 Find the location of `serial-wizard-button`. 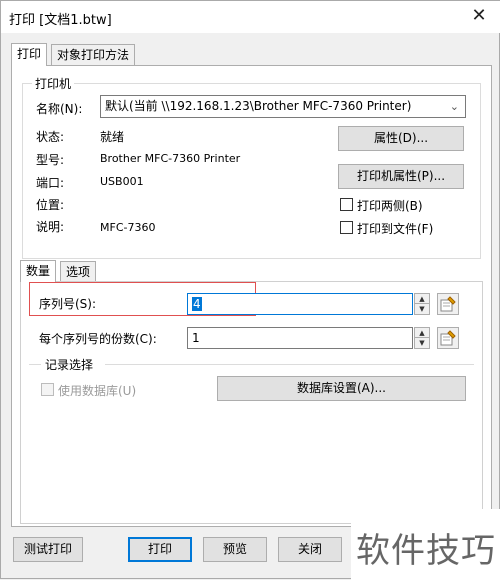

serial-wizard-button is located at coordinates (448, 304).